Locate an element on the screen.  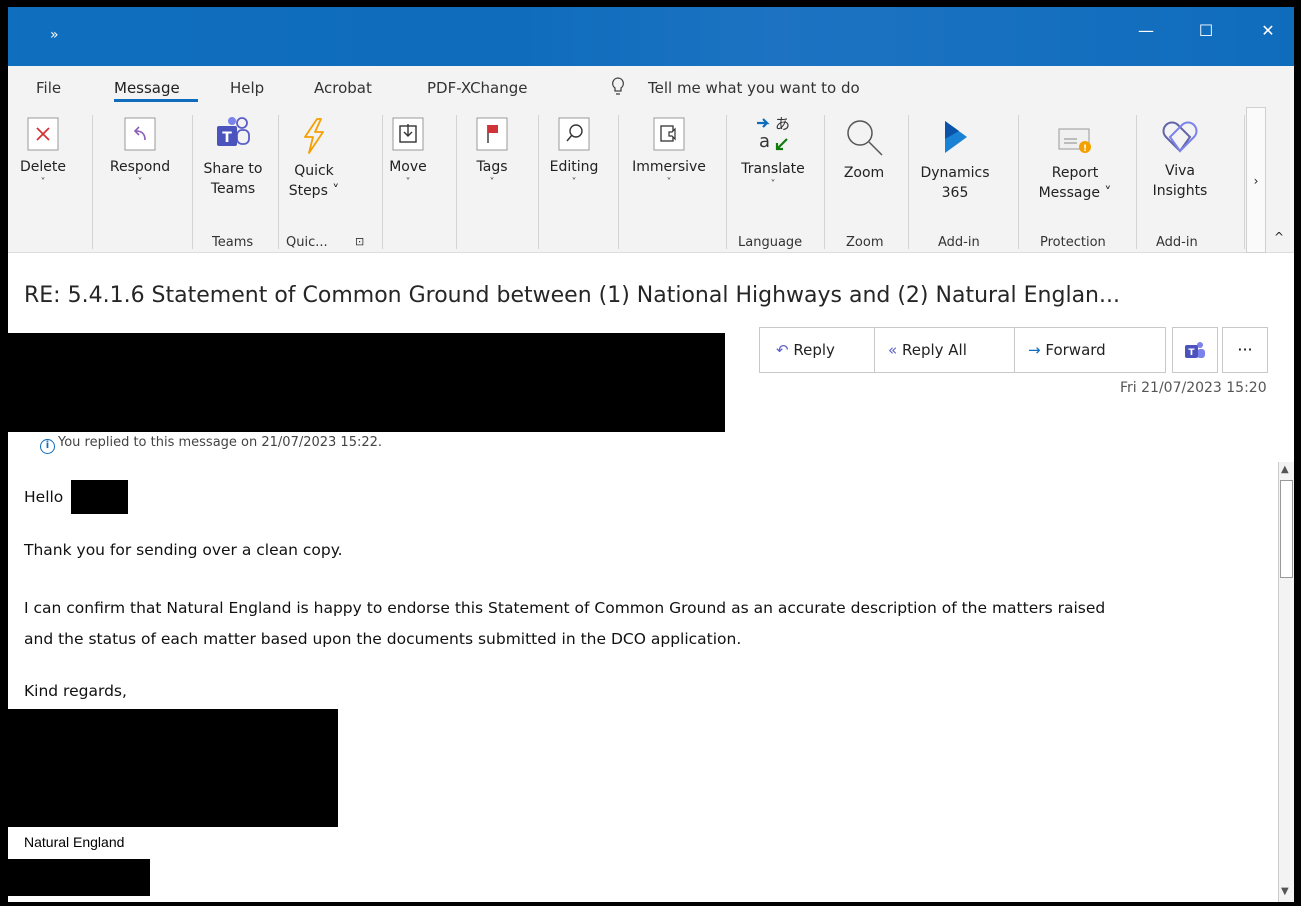
move-folder-icon is located at coordinates (408, 134).